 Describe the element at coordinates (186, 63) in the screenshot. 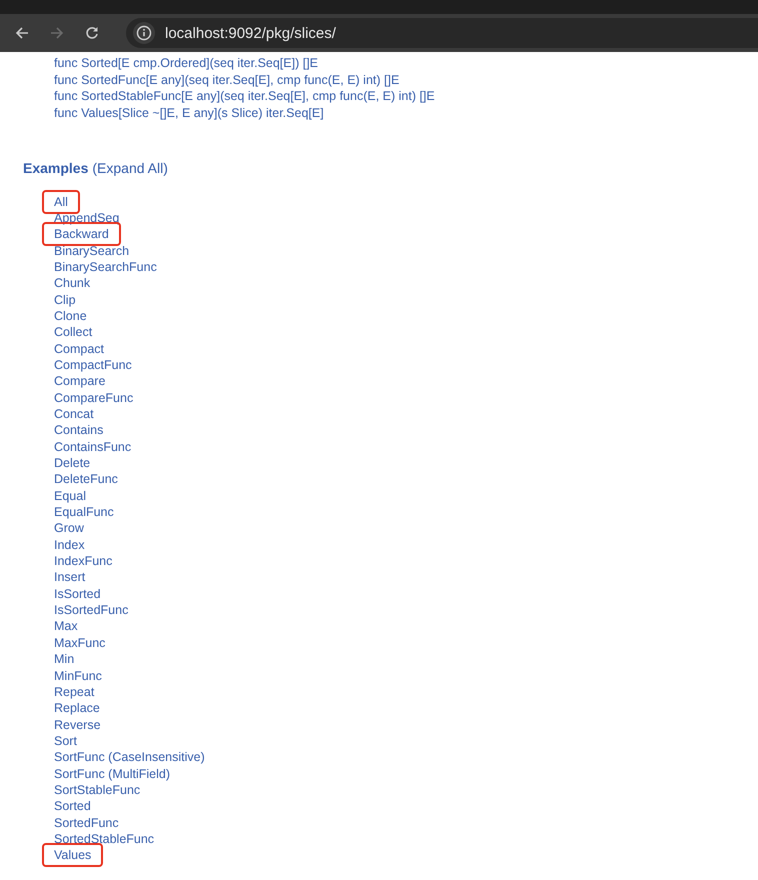

I see `function-signature-link: func Sorted[E cmp.Ordered](seq iter.Seq[E]) []E` at that location.